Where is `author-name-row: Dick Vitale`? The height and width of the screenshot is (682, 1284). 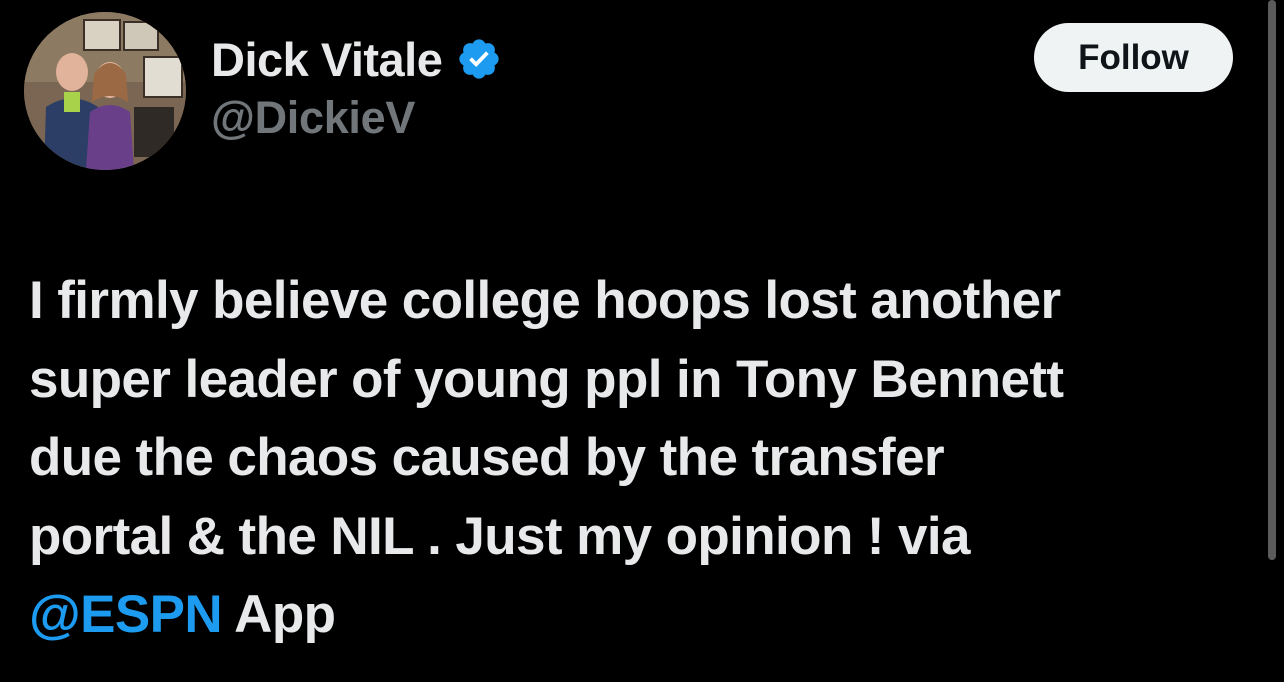
author-name-row: Dick Vitale is located at coordinates (356, 59).